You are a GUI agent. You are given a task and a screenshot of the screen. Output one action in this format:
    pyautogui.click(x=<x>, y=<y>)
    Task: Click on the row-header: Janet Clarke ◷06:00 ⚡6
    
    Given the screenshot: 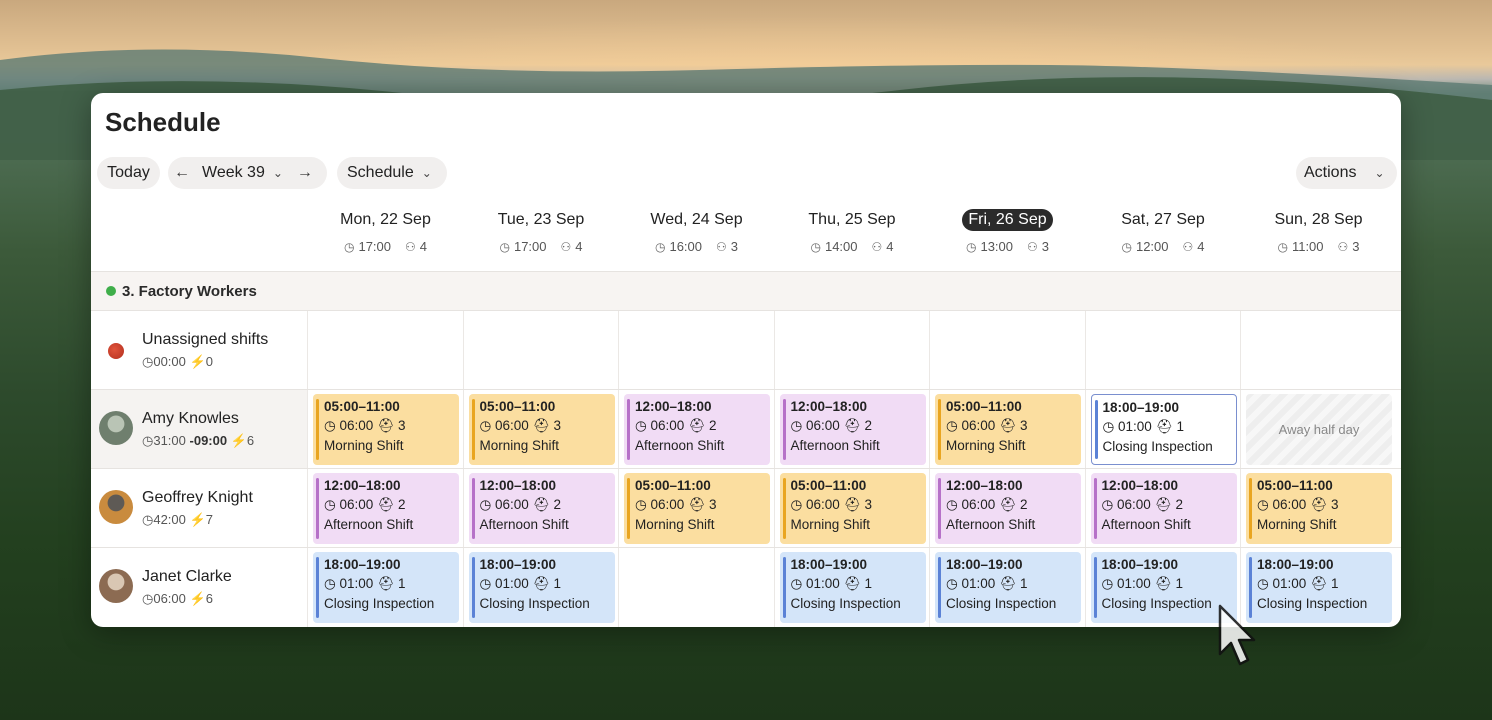 What is the action you would take?
    pyautogui.click(x=199, y=587)
    